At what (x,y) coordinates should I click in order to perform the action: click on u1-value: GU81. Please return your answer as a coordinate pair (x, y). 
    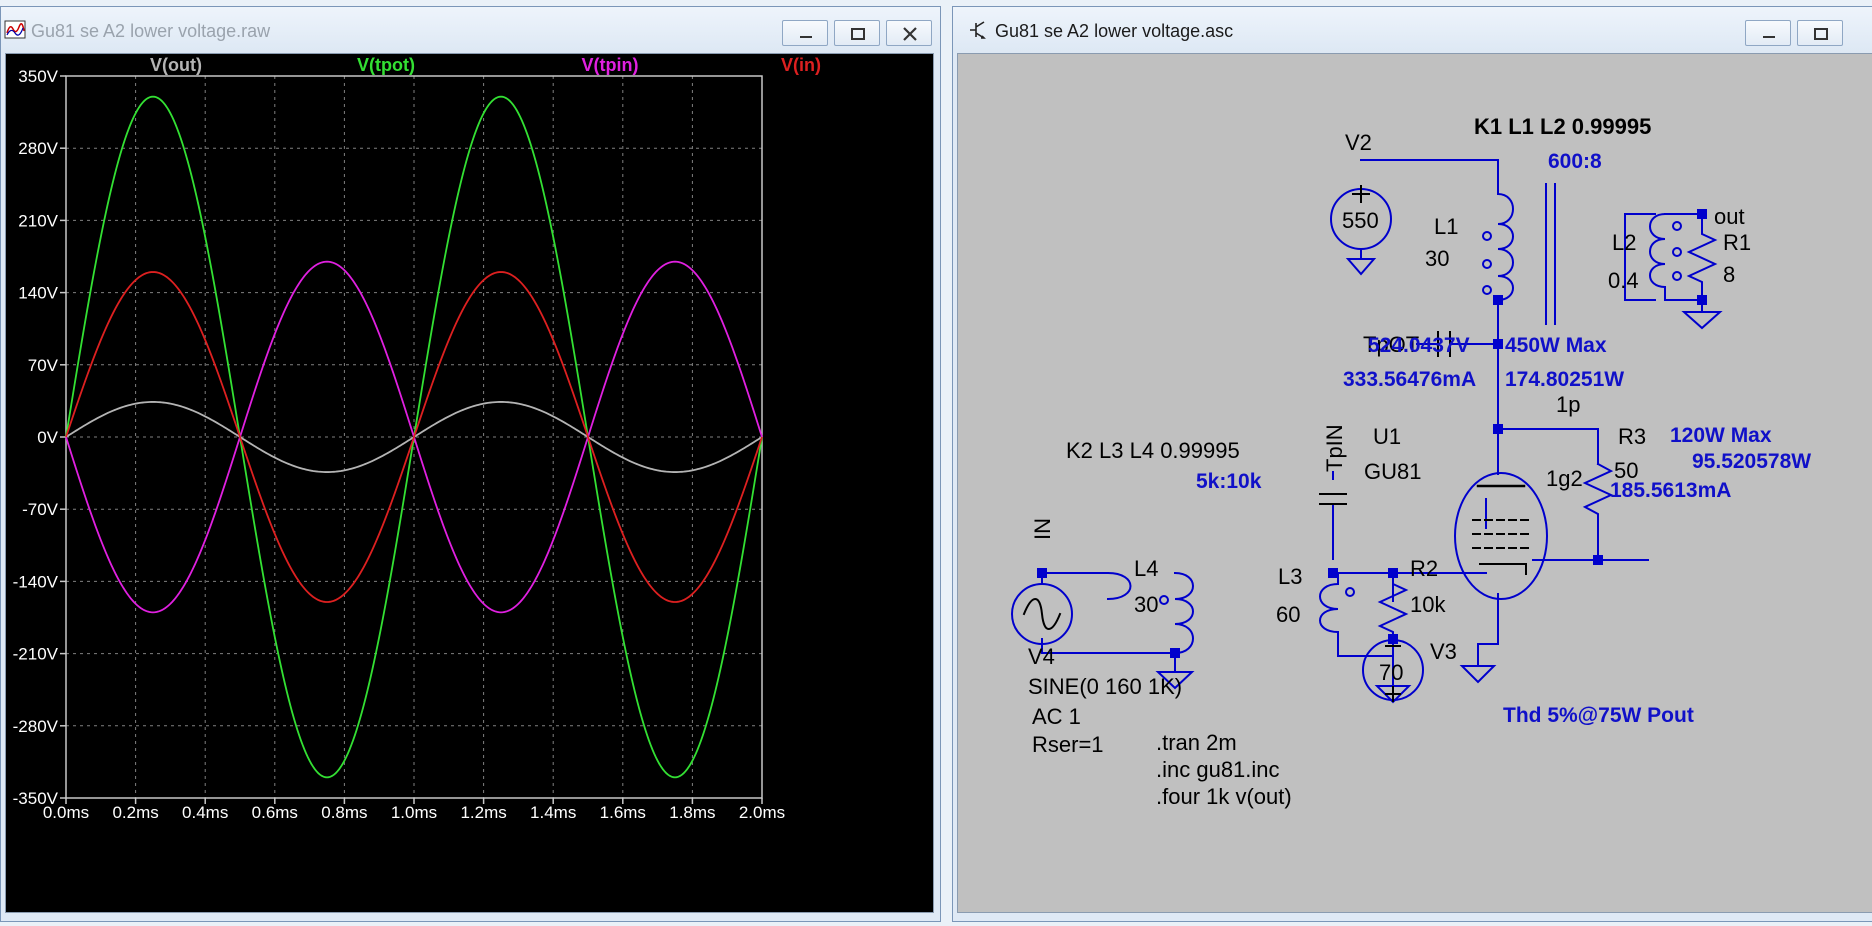
    Looking at the image, I should click on (1392, 471).